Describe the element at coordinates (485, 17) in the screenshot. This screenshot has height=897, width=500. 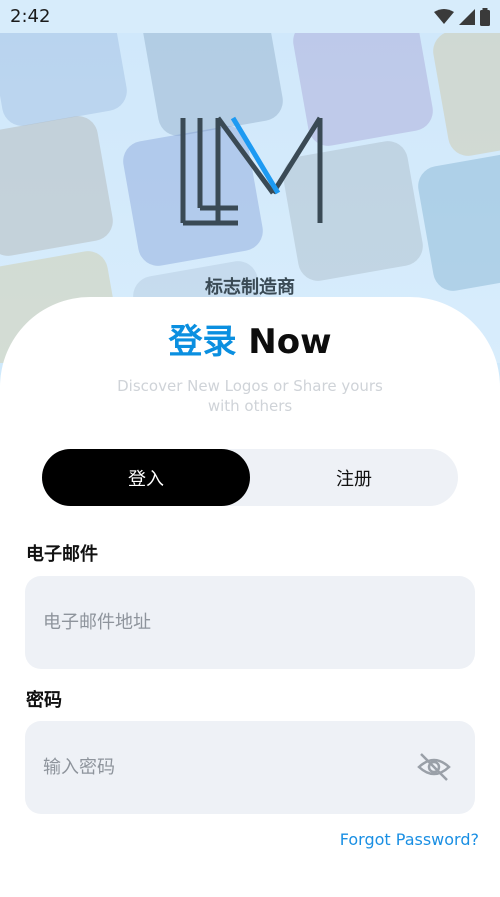
I see `battery-icon` at that location.